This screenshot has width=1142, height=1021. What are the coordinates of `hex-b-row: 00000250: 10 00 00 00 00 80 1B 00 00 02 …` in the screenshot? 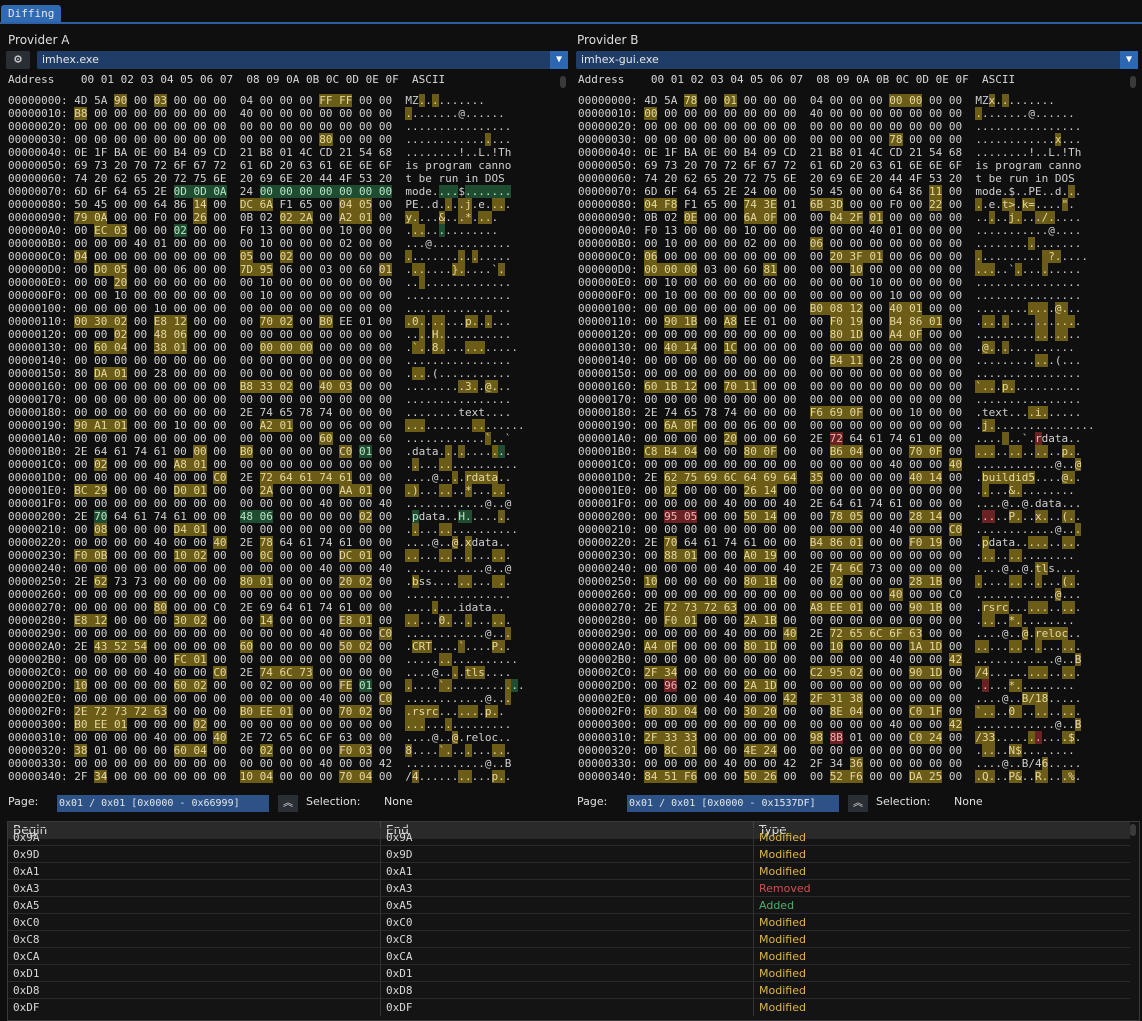 It's located at (852, 581).